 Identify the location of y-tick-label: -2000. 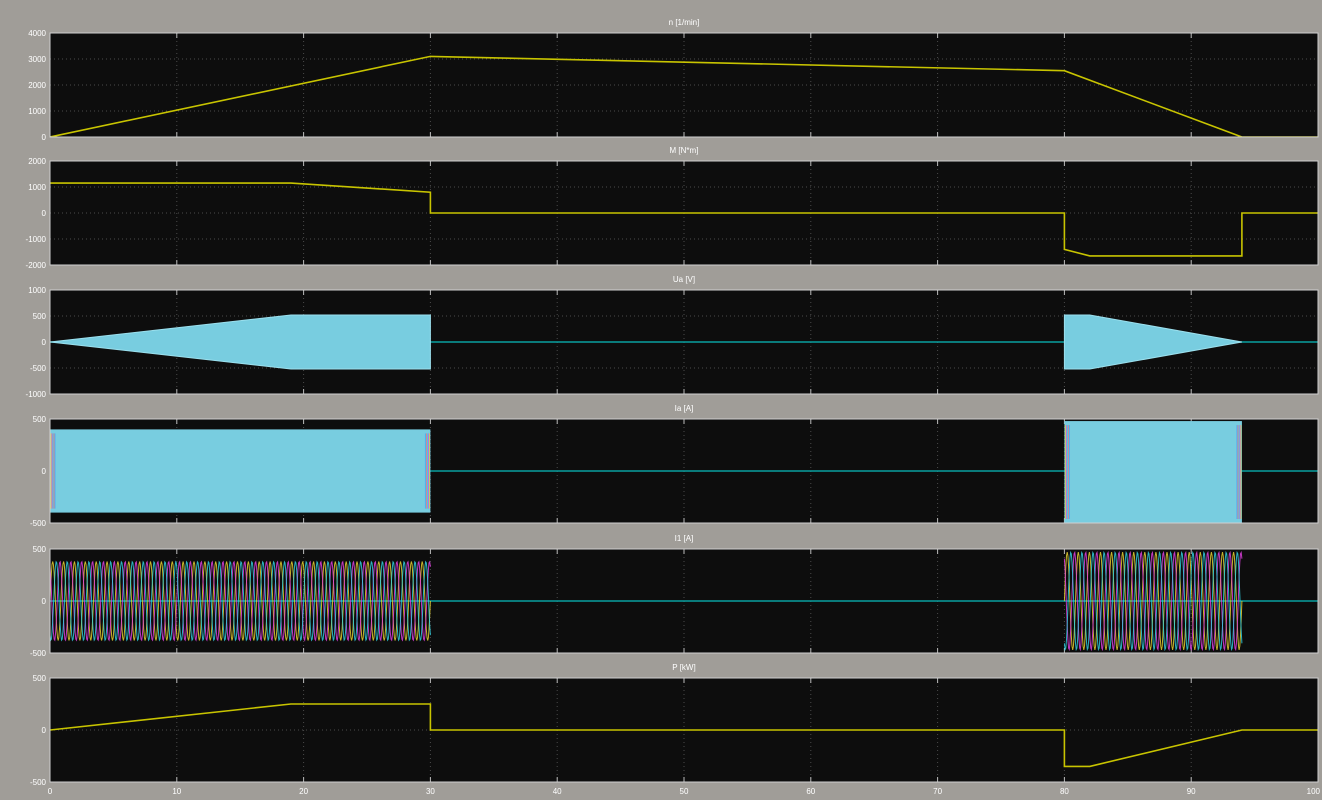
(36, 265).